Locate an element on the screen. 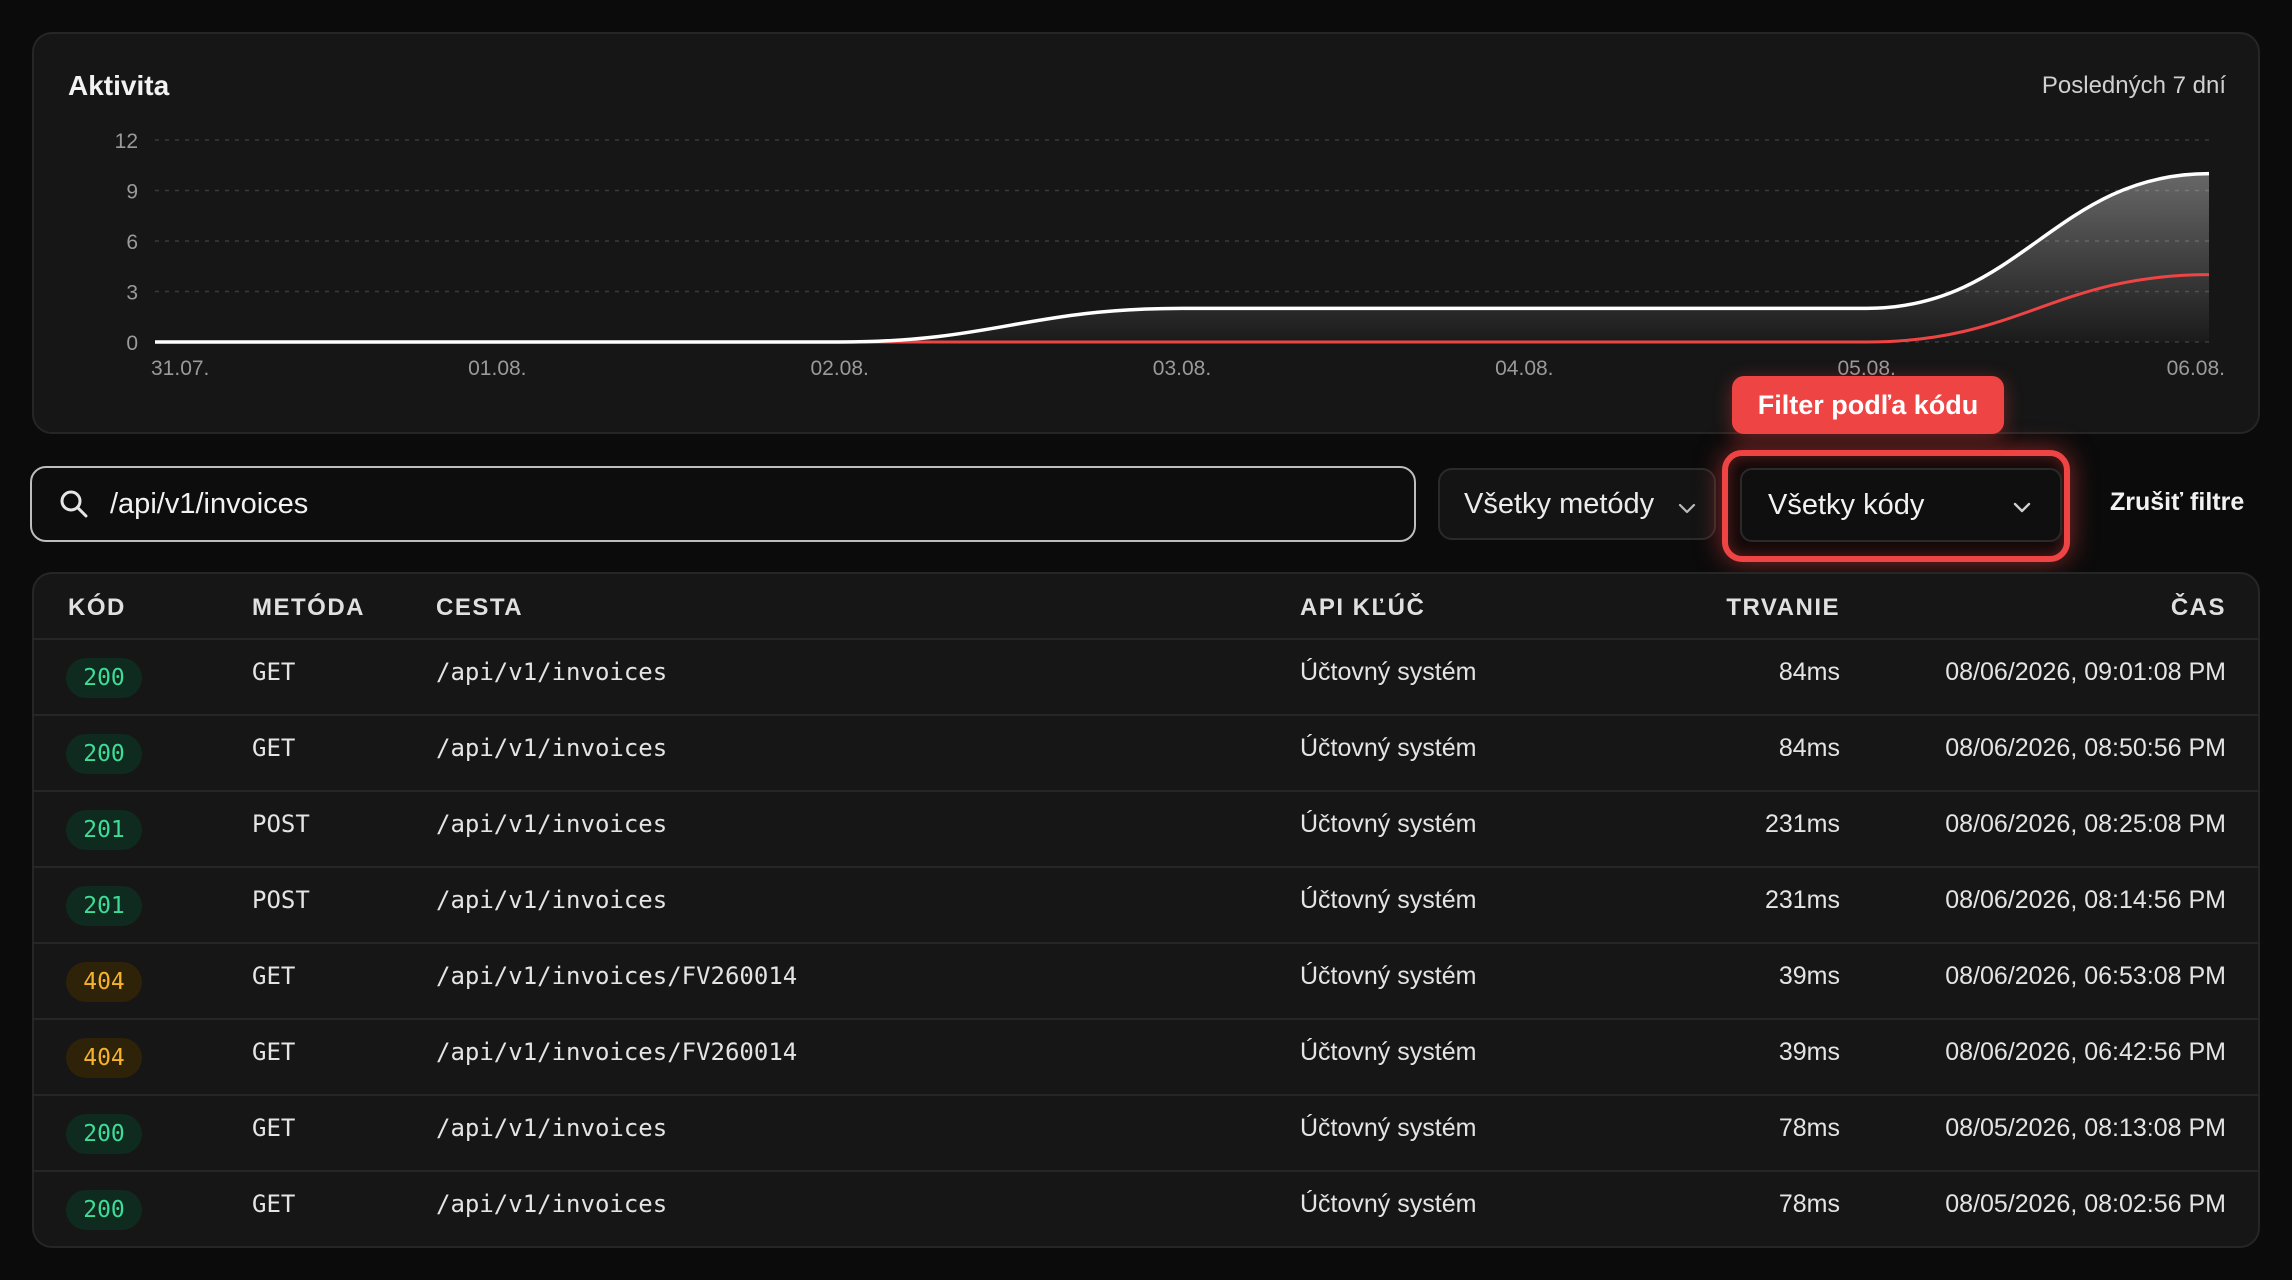  header-method: METÓDA is located at coordinates (308, 608).